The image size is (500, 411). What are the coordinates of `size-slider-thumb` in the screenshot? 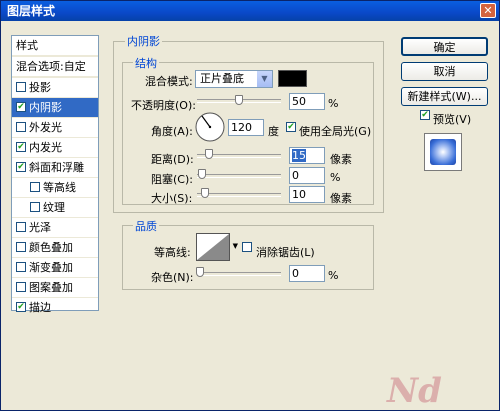 It's located at (205, 193).